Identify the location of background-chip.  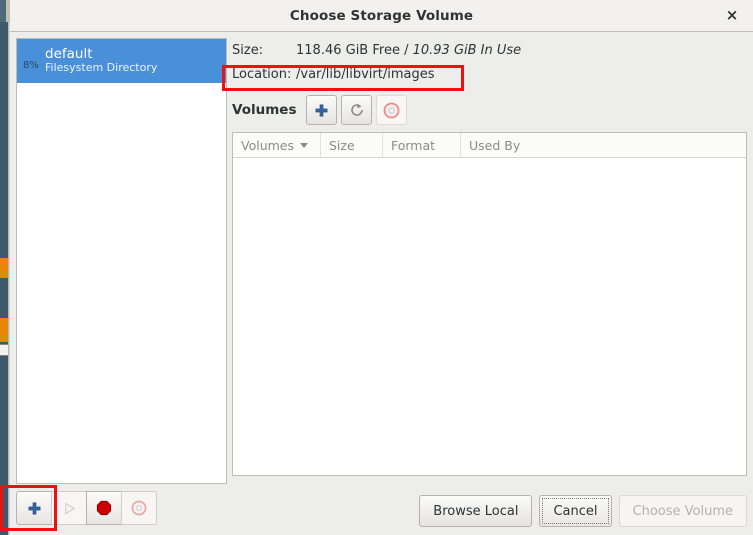
(4, 350).